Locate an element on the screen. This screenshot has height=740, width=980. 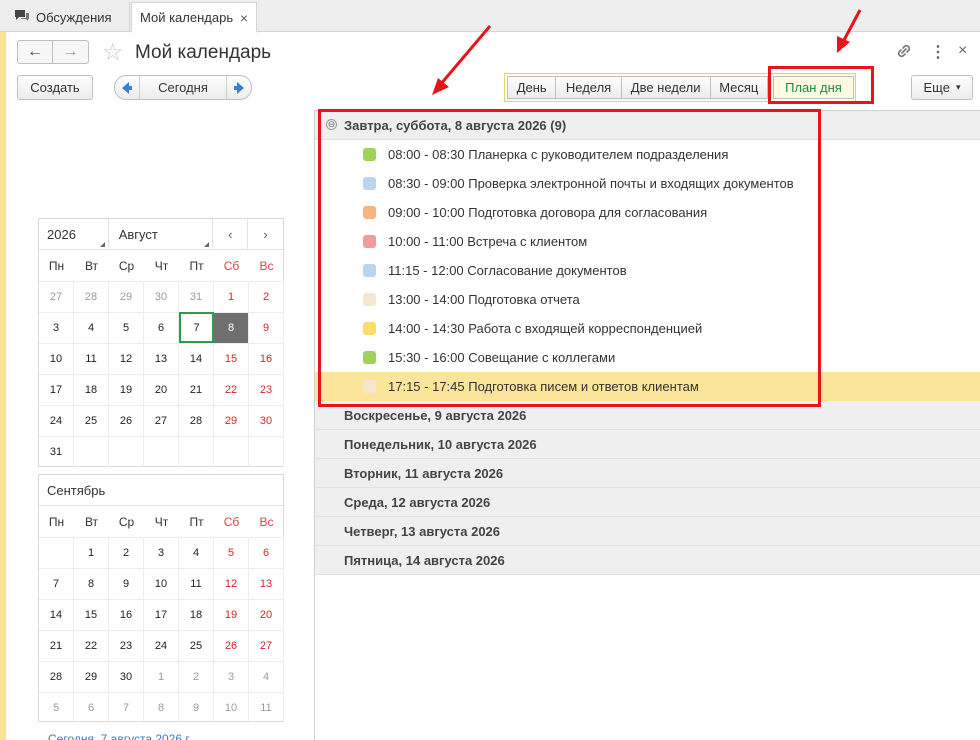
favorite-star-icon: ☆ is located at coordinates (113, 52).